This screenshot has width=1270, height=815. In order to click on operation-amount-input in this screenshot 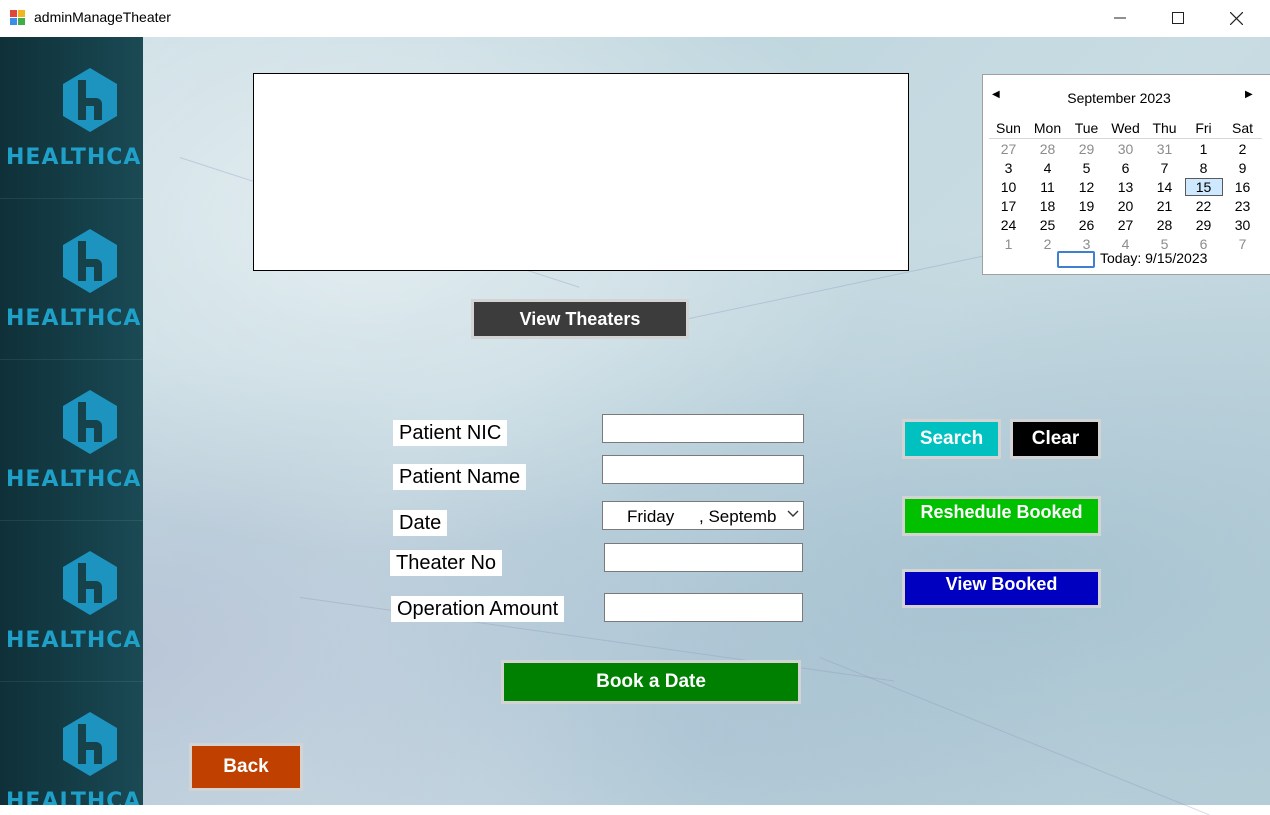, I will do `click(703, 607)`.